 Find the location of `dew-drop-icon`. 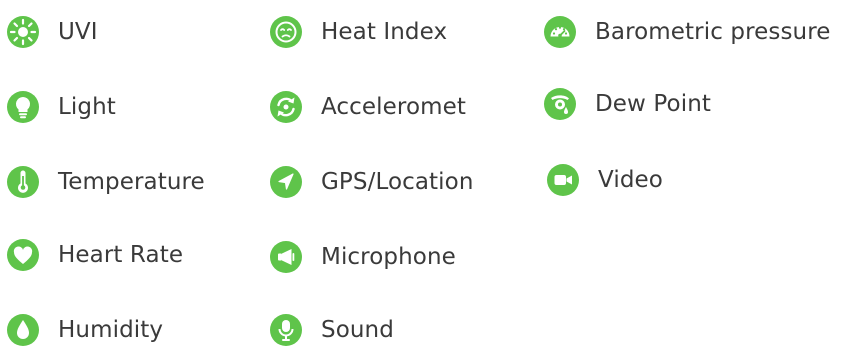

dew-drop-icon is located at coordinates (560, 104).